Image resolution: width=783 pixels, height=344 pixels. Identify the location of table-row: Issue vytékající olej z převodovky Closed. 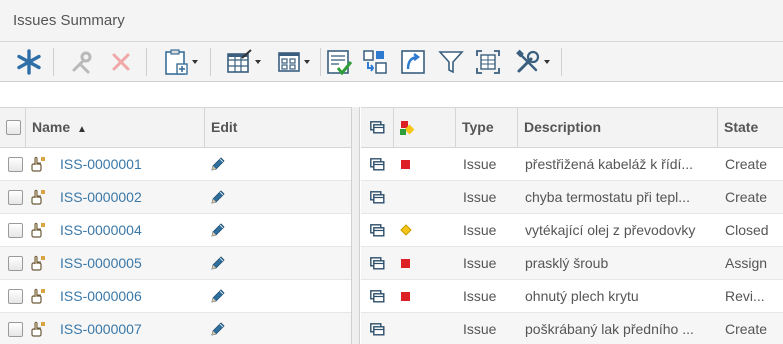
(572, 230).